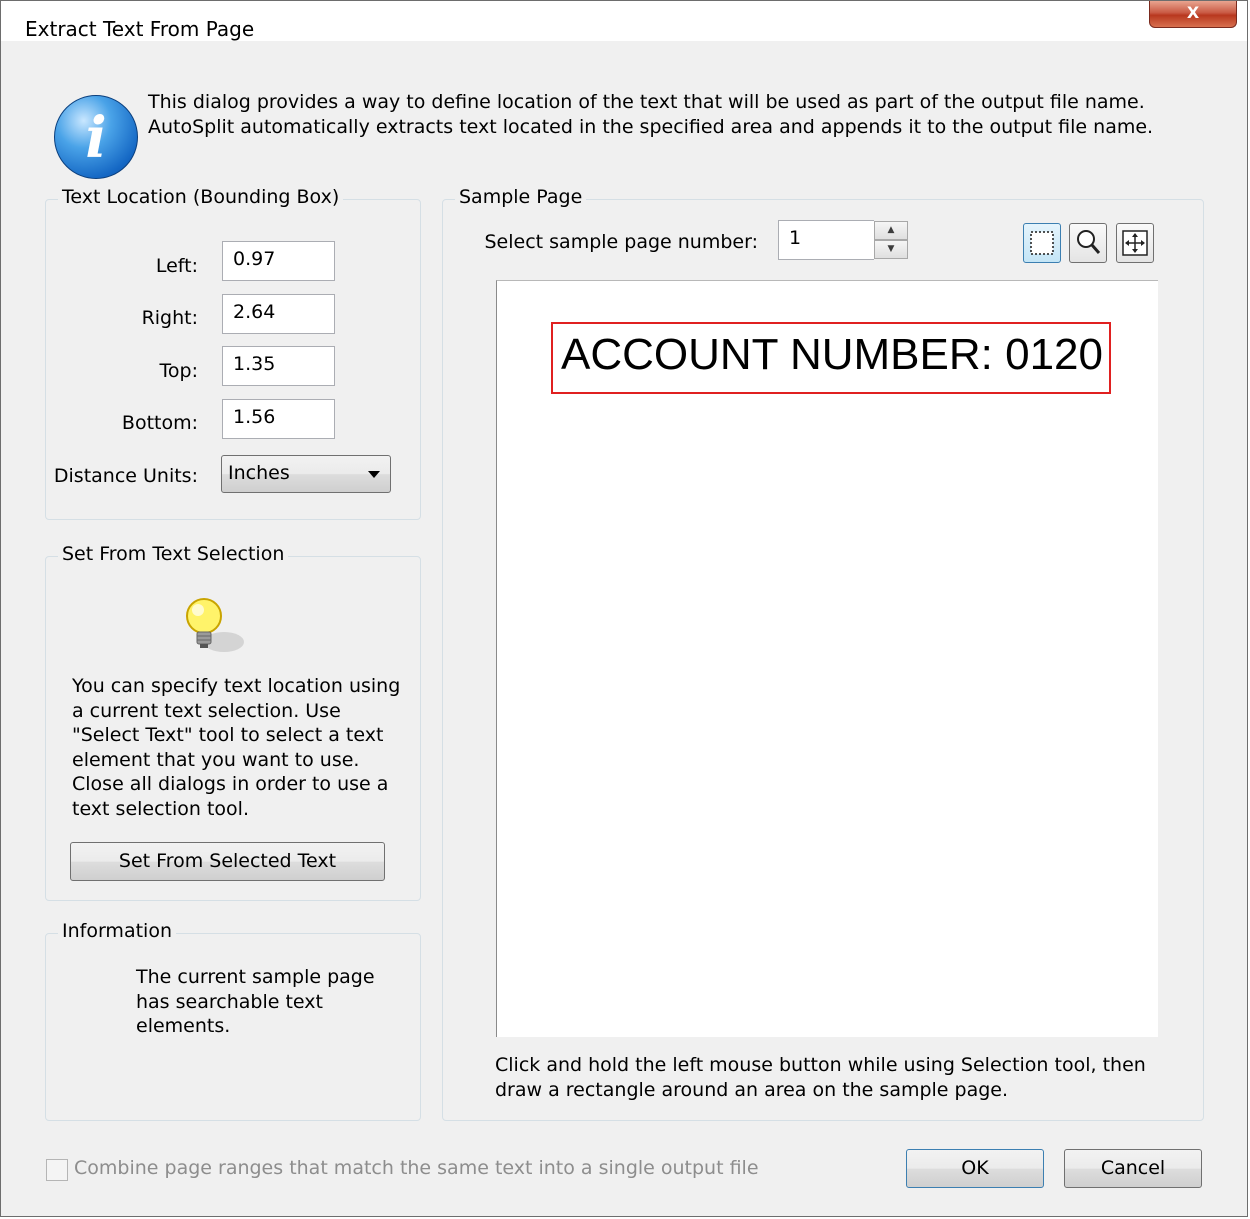 This screenshot has height=1219, width=1250. Describe the element at coordinates (306, 474) in the screenshot. I see `distance-units-select: Inches` at that location.